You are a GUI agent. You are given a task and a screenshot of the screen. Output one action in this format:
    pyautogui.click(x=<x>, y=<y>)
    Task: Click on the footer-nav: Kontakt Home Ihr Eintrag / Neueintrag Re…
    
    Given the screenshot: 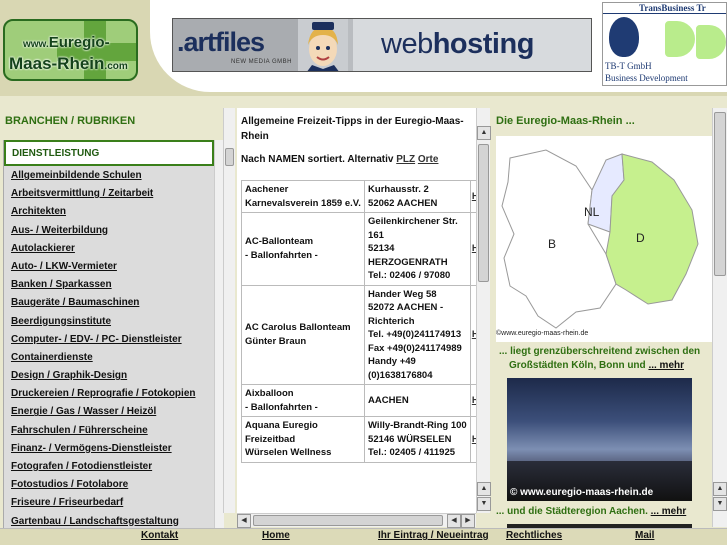 What is the action you would take?
    pyautogui.click(x=363, y=536)
    